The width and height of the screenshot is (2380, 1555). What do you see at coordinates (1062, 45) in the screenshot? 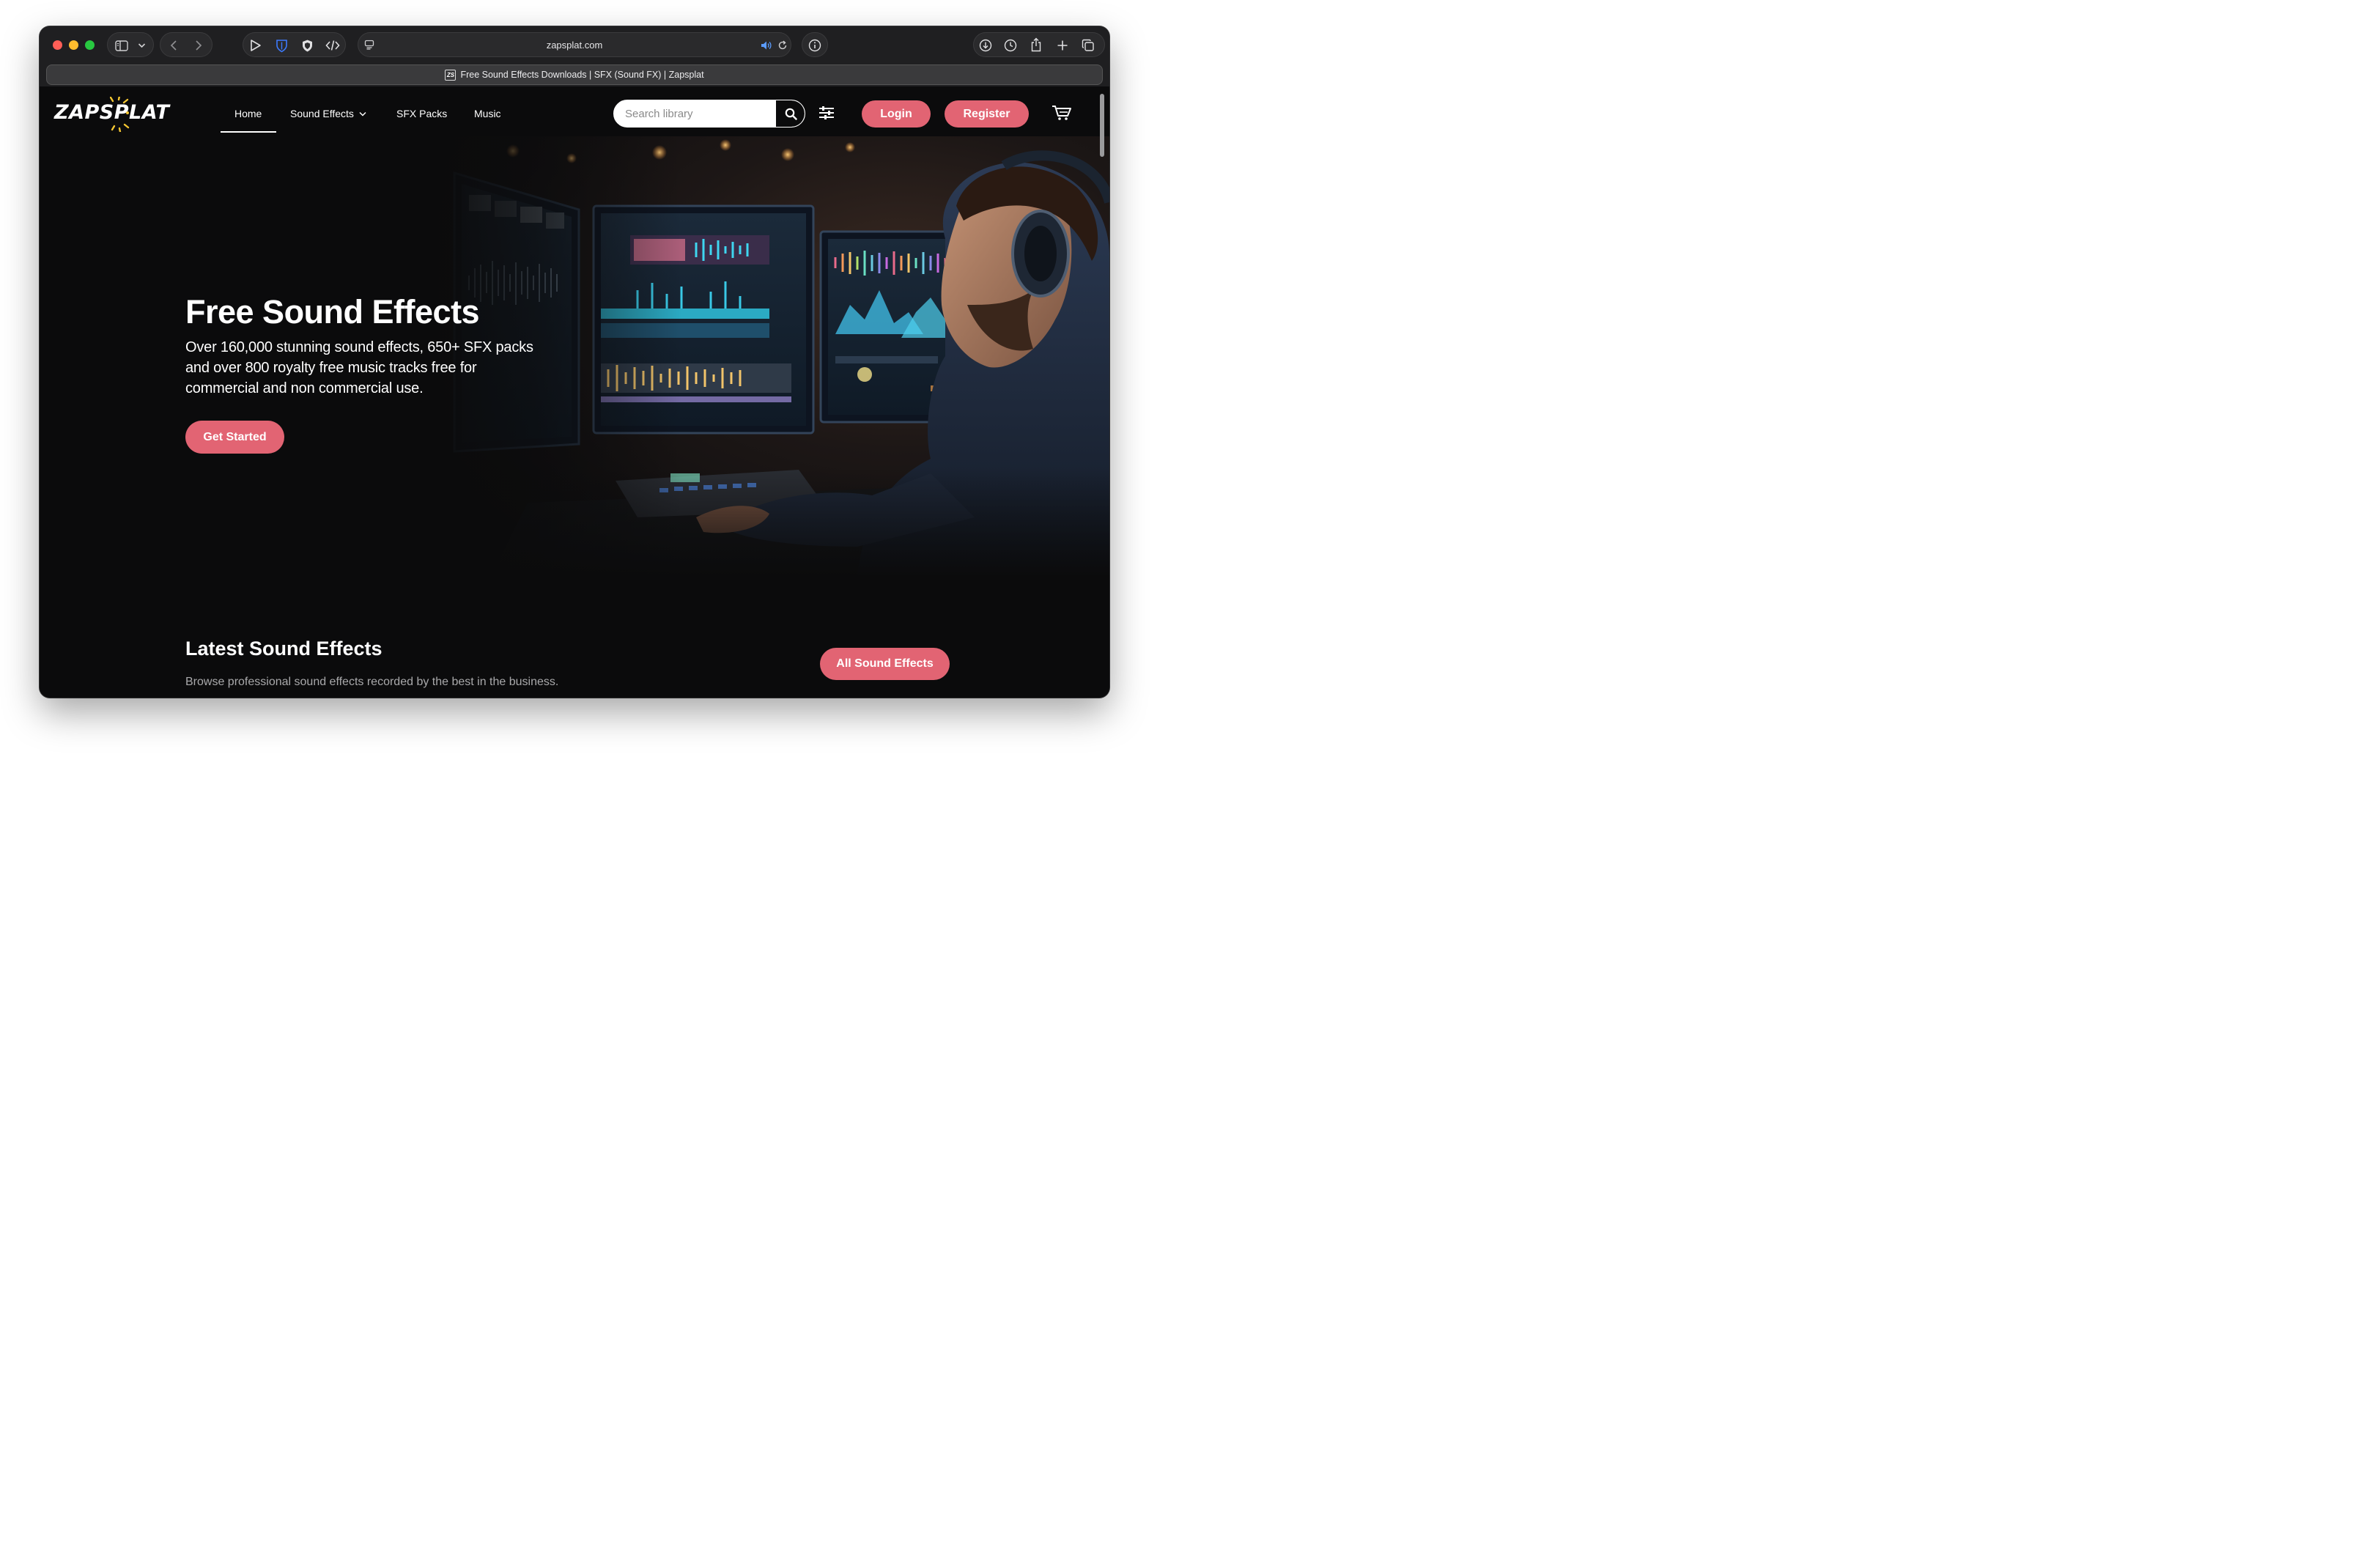
I see `plus-icon` at bounding box center [1062, 45].